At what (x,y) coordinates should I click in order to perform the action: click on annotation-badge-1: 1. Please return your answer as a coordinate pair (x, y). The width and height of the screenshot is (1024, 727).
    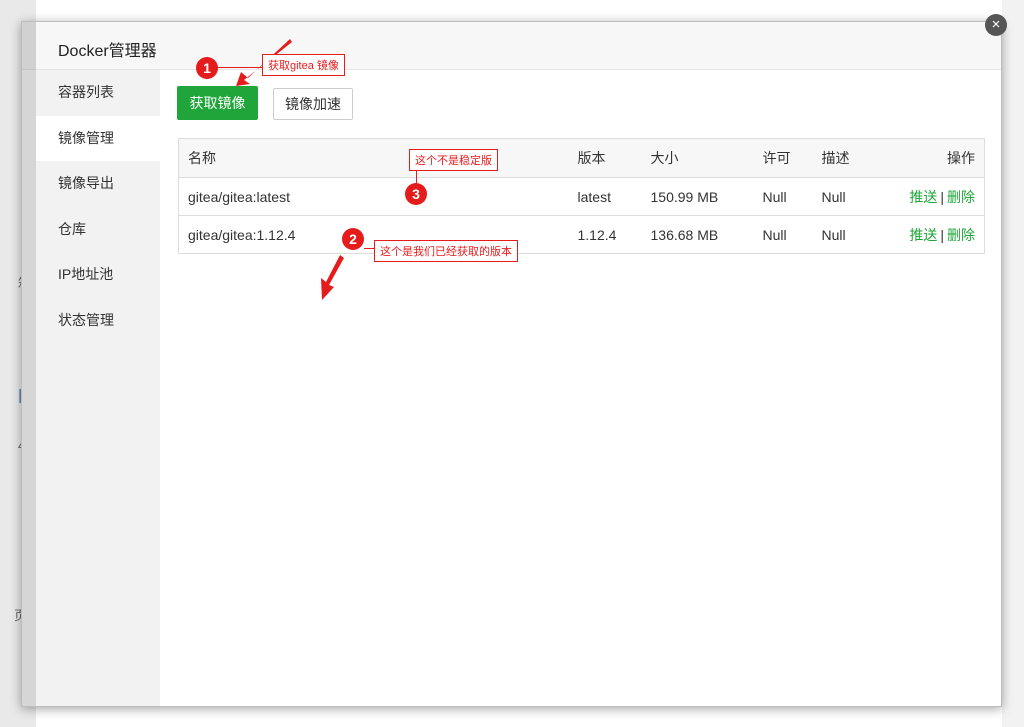
    Looking at the image, I should click on (207, 68).